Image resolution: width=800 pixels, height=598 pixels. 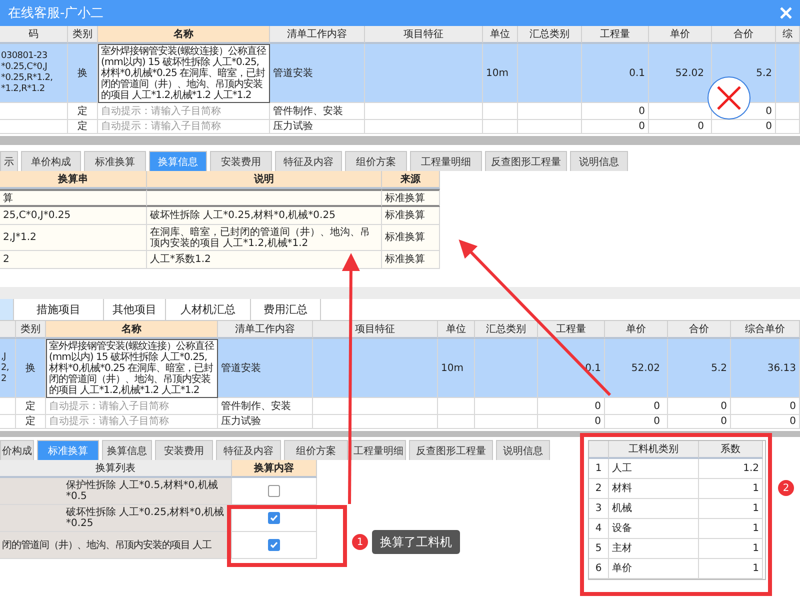 I want to click on column-header: 工料机类别, so click(x=654, y=450).